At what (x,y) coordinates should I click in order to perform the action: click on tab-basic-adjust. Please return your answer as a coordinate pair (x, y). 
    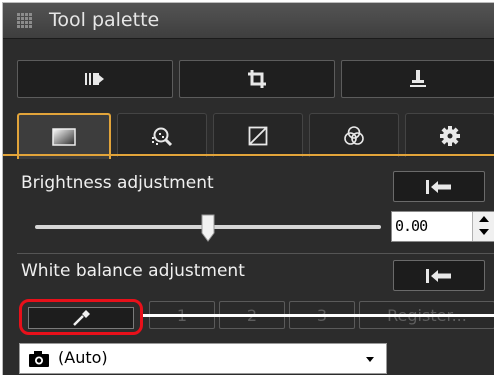
    Looking at the image, I should click on (64, 136).